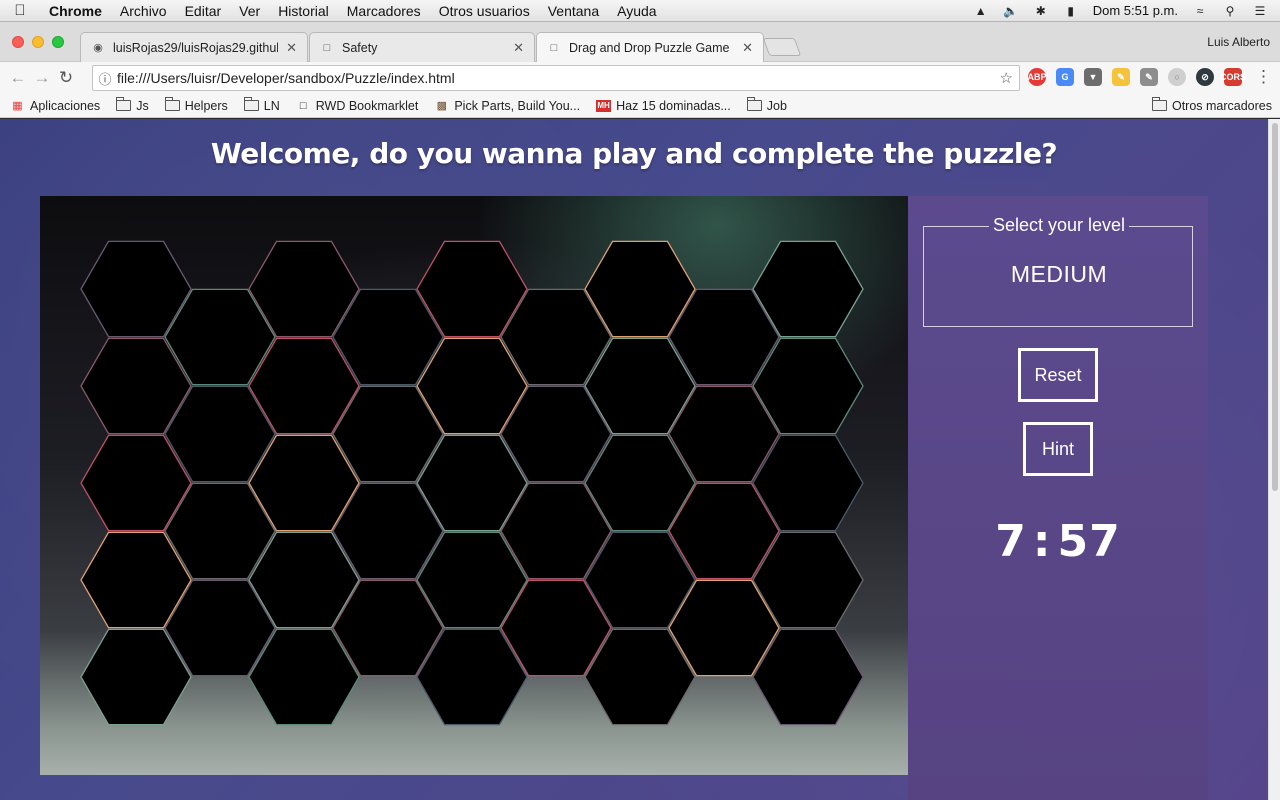 This screenshot has width=1280, height=800. What do you see at coordinates (1006, 78) in the screenshot?
I see `bookmark-star-icon: ☆` at bounding box center [1006, 78].